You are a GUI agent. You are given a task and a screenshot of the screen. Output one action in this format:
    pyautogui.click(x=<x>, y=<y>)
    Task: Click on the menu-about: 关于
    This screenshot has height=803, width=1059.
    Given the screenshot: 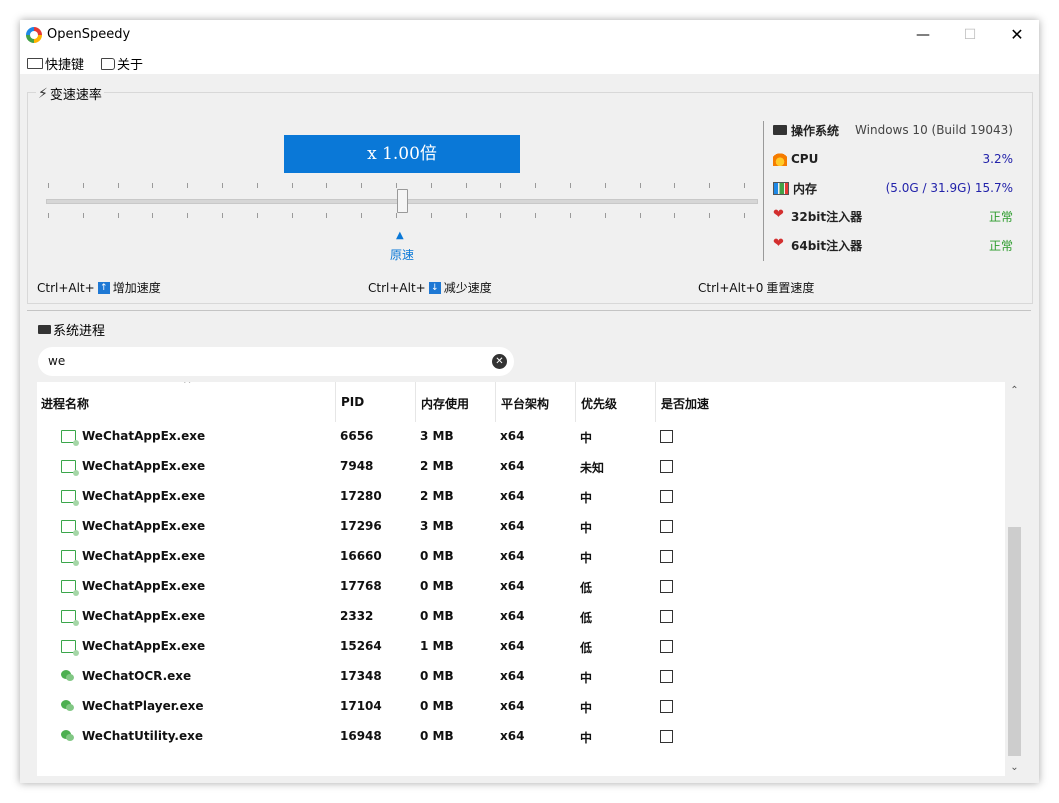 What is the action you would take?
    pyautogui.click(x=122, y=63)
    